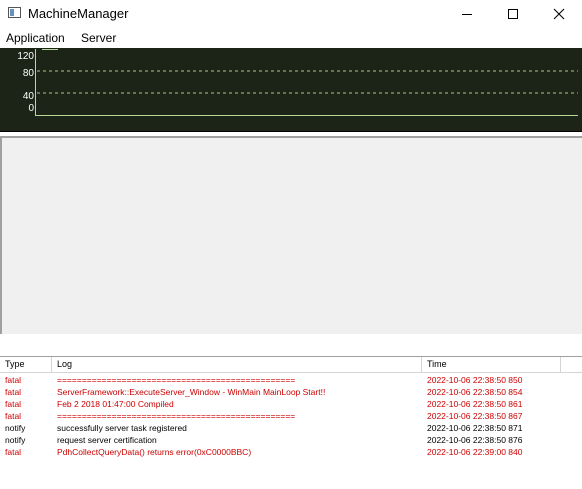 Image resolution: width=582 pixels, height=489 pixels. I want to click on app-icon, so click(14, 12).